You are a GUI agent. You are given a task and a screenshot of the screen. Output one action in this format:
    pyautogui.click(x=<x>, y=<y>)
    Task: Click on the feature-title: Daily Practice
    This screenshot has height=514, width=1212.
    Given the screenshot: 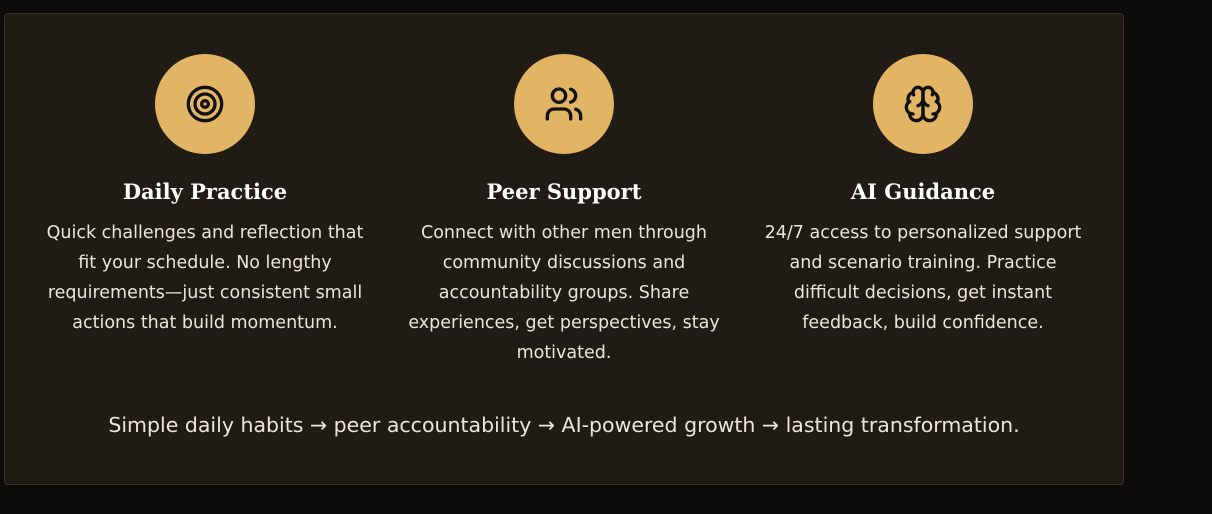 What is the action you would take?
    pyautogui.click(x=205, y=191)
    